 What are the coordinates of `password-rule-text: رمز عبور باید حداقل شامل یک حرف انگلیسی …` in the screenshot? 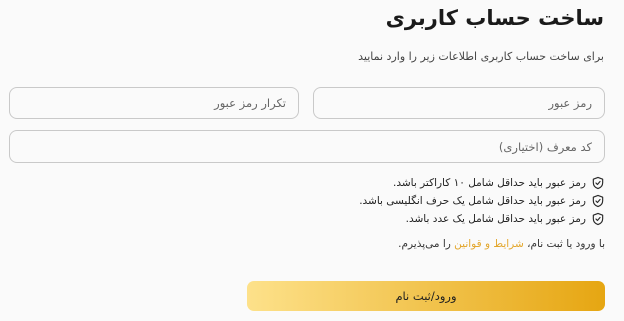 It's located at (472, 200).